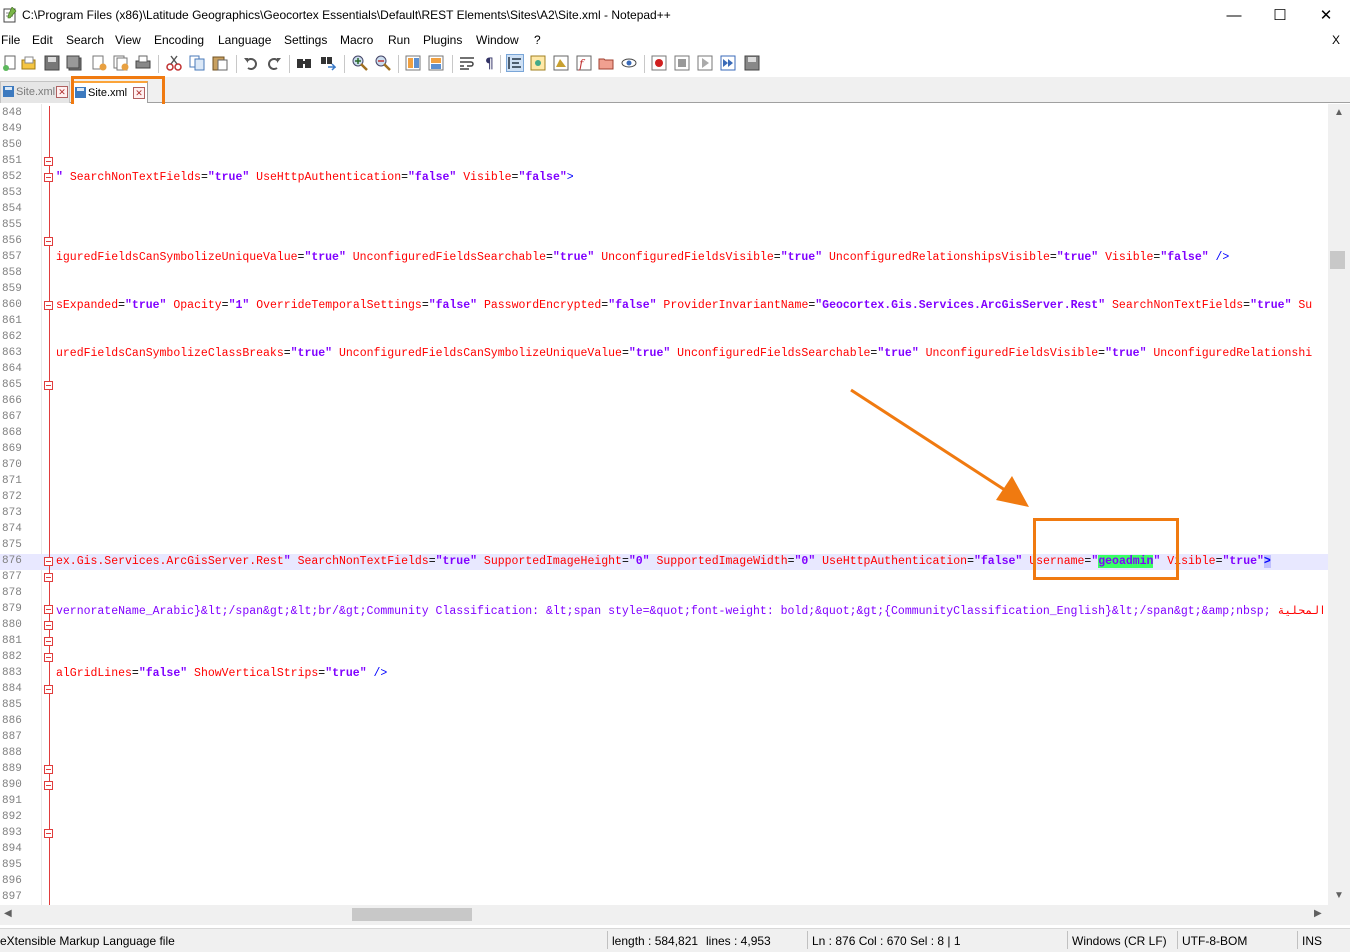 This screenshot has width=1350, height=952. I want to click on play-macro-icon, so click(705, 63).